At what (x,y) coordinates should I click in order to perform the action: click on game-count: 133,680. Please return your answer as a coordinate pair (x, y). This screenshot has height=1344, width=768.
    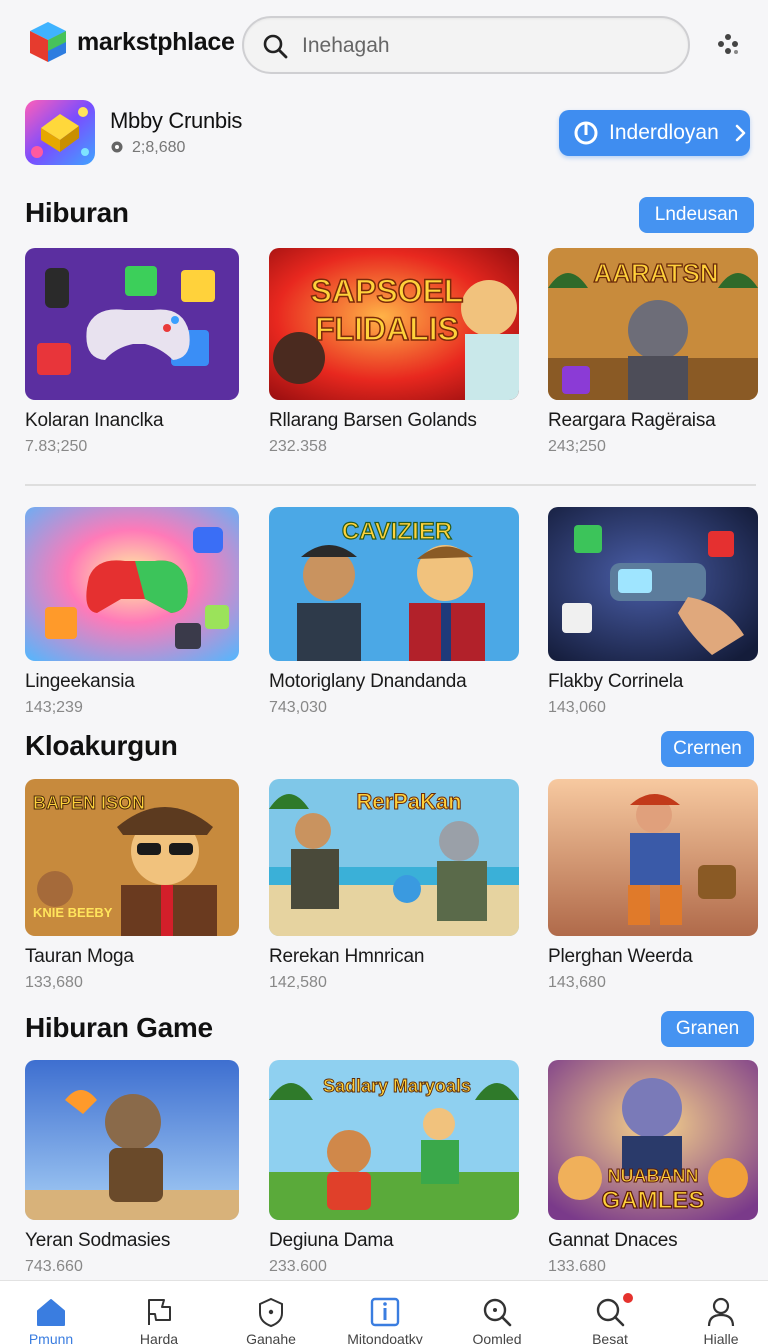
    Looking at the image, I should click on (54, 982).